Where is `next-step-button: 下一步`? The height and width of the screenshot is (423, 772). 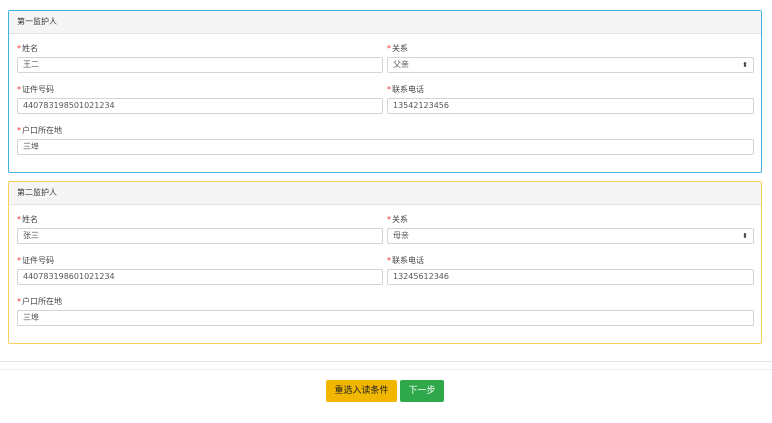
next-step-button: 下一步 is located at coordinates (422, 391).